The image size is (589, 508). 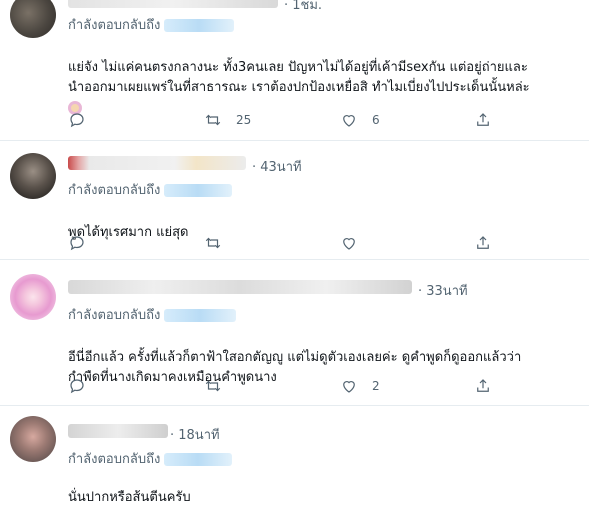 What do you see at coordinates (195, 434) in the screenshot?
I see `tweet-time: · 18นาที` at bounding box center [195, 434].